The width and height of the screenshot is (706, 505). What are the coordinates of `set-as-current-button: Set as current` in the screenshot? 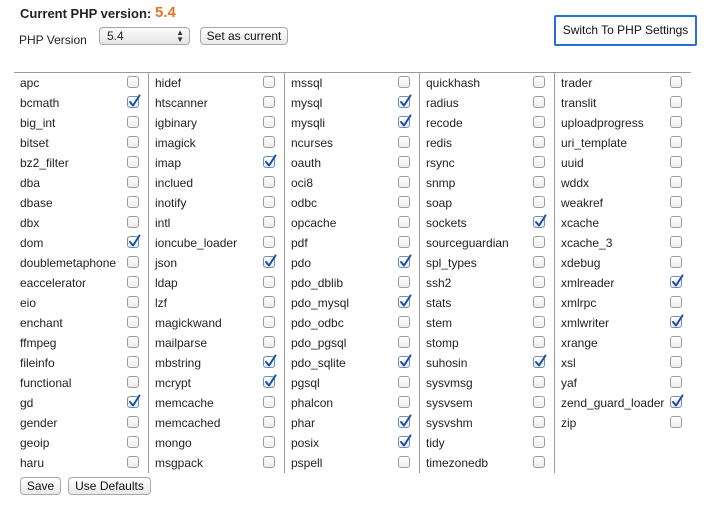 It's located at (244, 36).